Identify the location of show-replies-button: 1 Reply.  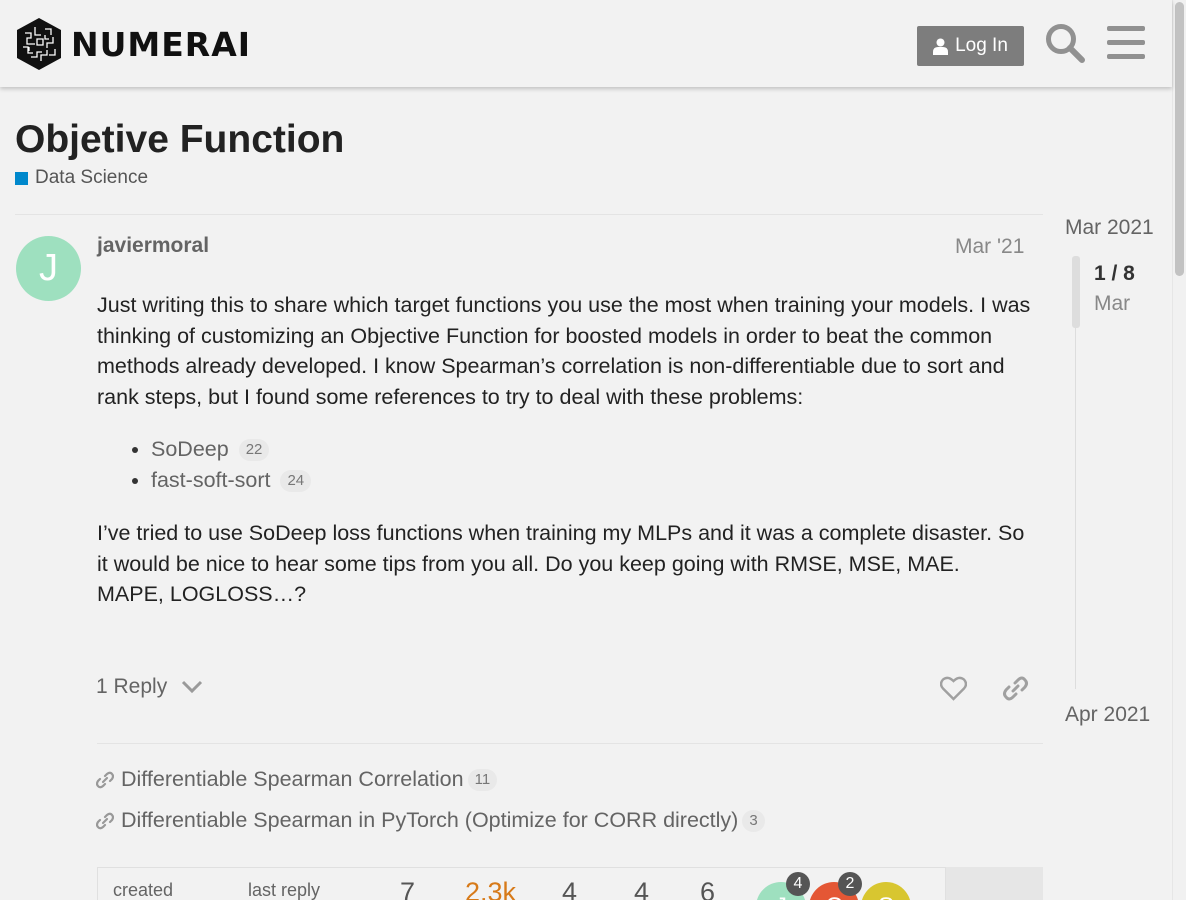
(149, 687).